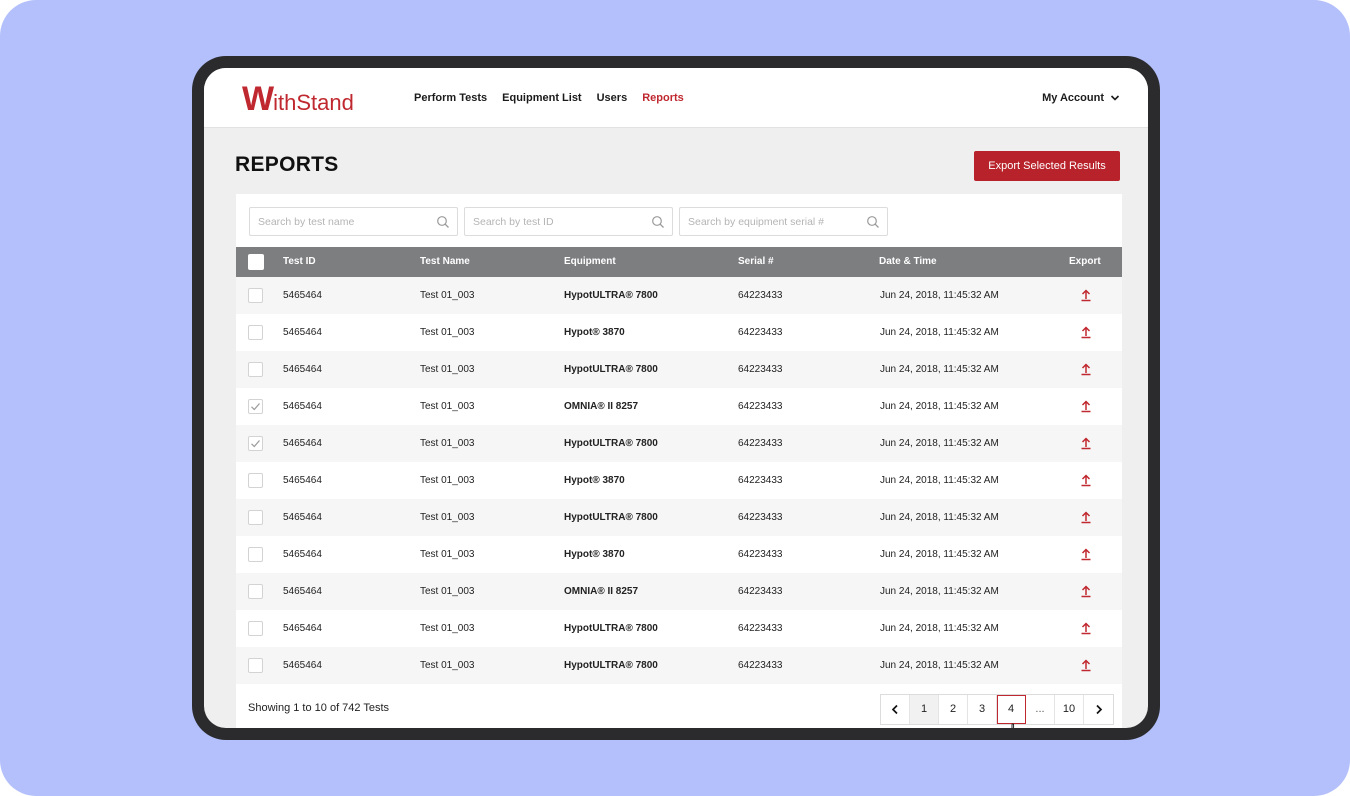 The height and width of the screenshot is (796, 1350). What do you see at coordinates (1115, 98) in the screenshot?
I see `chevron-down-icon` at bounding box center [1115, 98].